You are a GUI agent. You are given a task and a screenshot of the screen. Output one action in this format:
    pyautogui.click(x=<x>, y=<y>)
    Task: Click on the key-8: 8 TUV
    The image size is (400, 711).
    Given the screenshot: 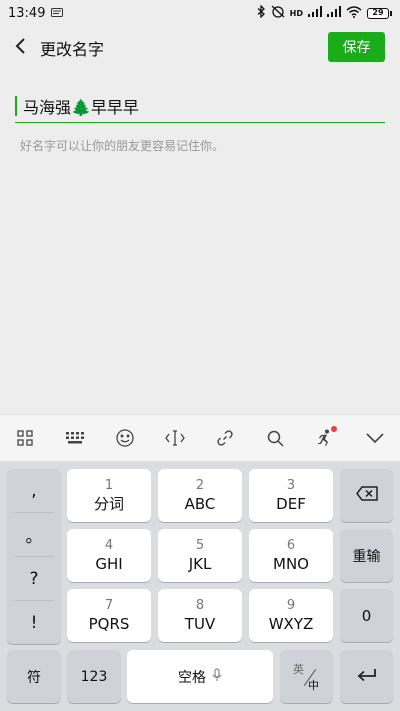 What is the action you would take?
    pyautogui.click(x=200, y=615)
    